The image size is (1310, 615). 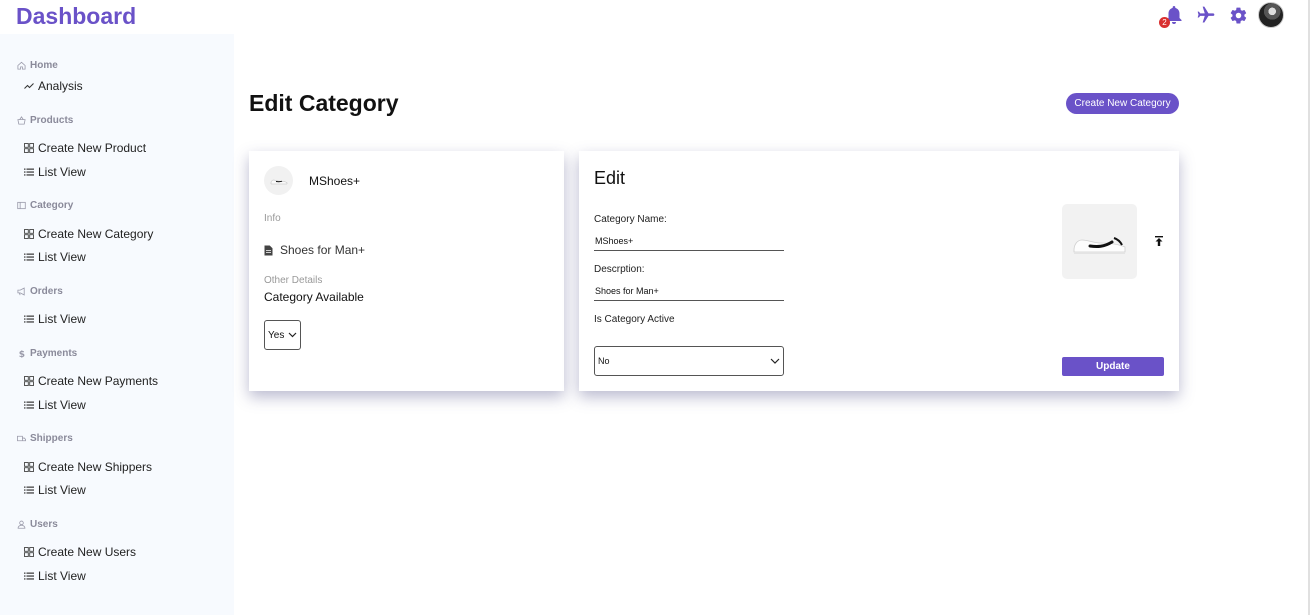 What do you see at coordinates (604, 361) in the screenshot?
I see `select-value: No` at bounding box center [604, 361].